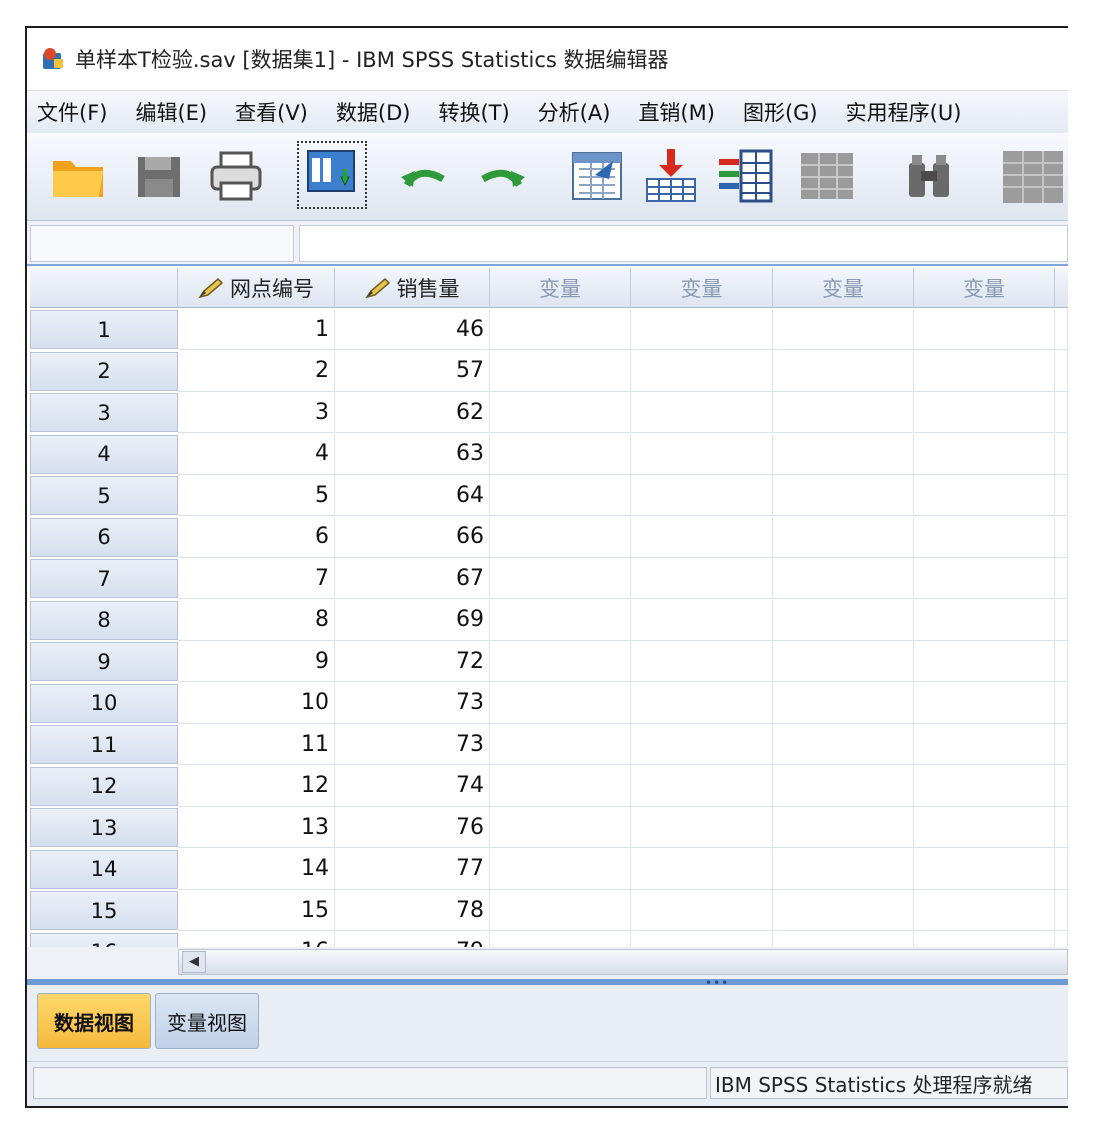 The width and height of the screenshot is (1100, 1137). What do you see at coordinates (412, 371) in the screenshot?
I see `data-cell: 57` at bounding box center [412, 371].